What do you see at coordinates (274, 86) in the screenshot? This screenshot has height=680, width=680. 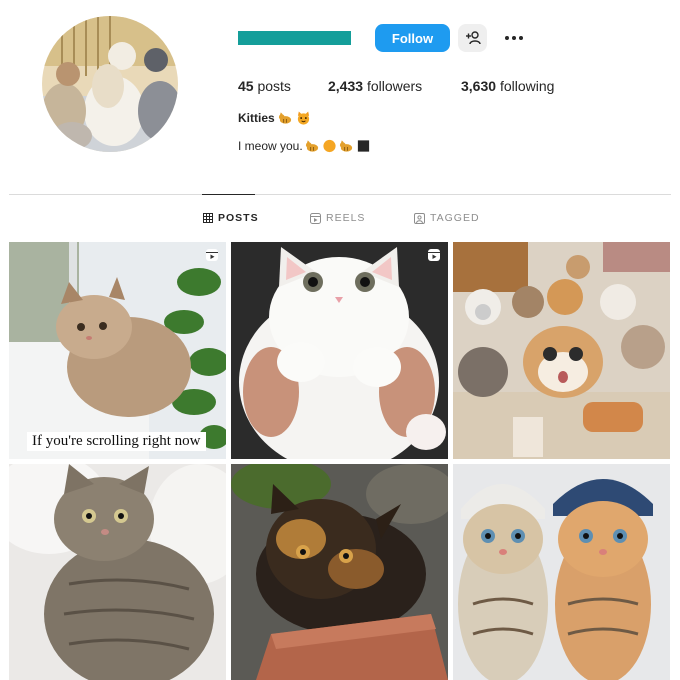 I see `posts-label: posts` at bounding box center [274, 86].